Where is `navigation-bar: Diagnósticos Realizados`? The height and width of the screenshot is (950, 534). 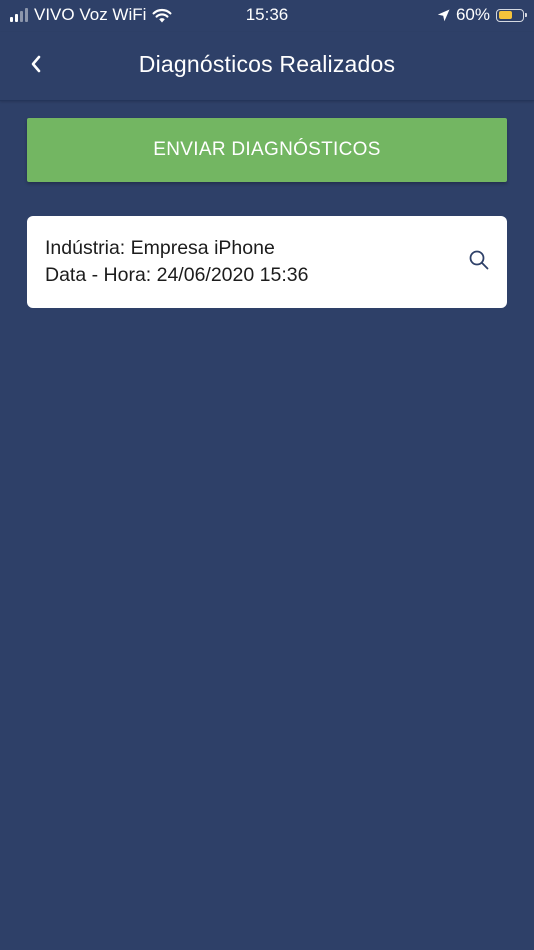 navigation-bar: Diagnósticos Realizados is located at coordinates (267, 66).